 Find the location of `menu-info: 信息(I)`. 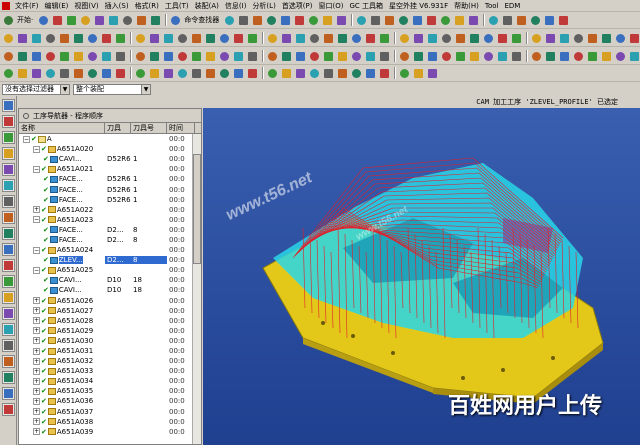

menu-info: 信息(I) is located at coordinates (236, 6).